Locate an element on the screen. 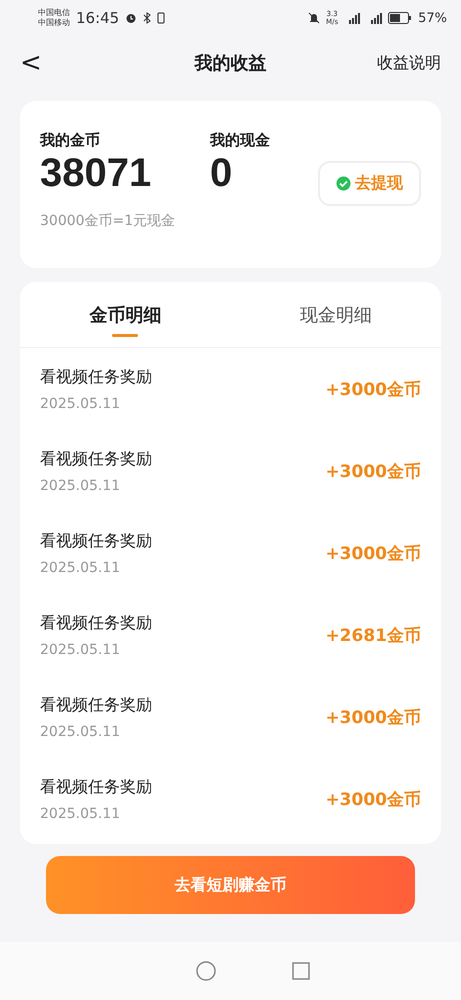  battery-icon is located at coordinates (400, 18).